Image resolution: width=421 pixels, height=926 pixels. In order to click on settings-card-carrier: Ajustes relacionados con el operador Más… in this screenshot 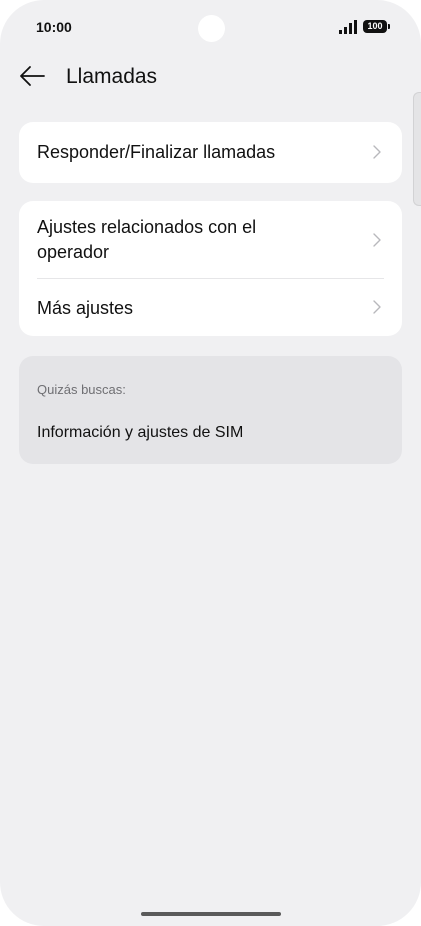, I will do `click(210, 268)`.